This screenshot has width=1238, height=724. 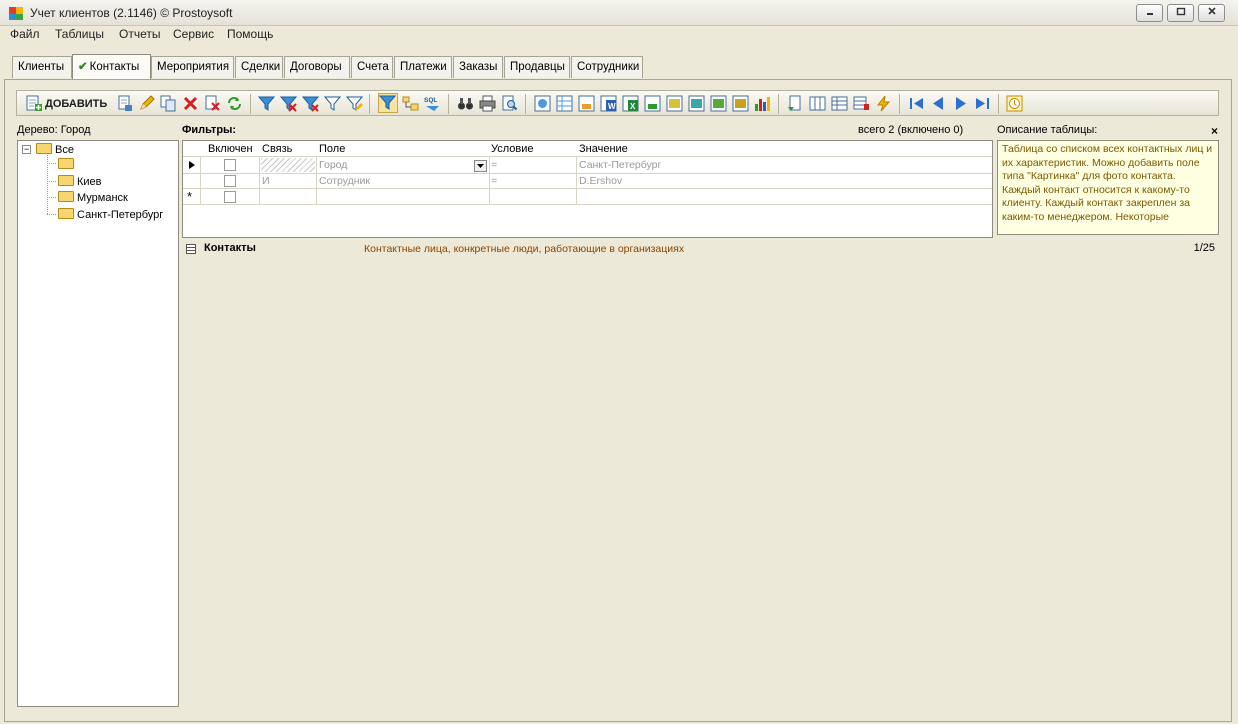 What do you see at coordinates (250, 34) in the screenshot?
I see `menu-help: Помощь` at bounding box center [250, 34].